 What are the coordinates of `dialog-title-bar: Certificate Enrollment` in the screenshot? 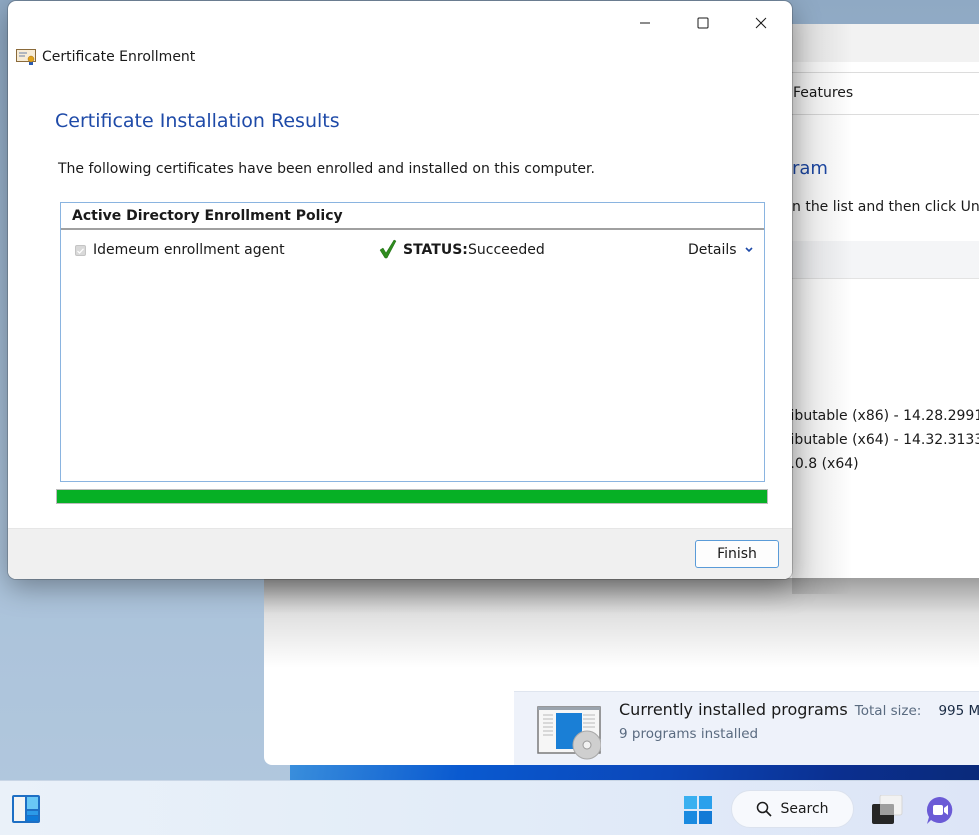 It's located at (105, 57).